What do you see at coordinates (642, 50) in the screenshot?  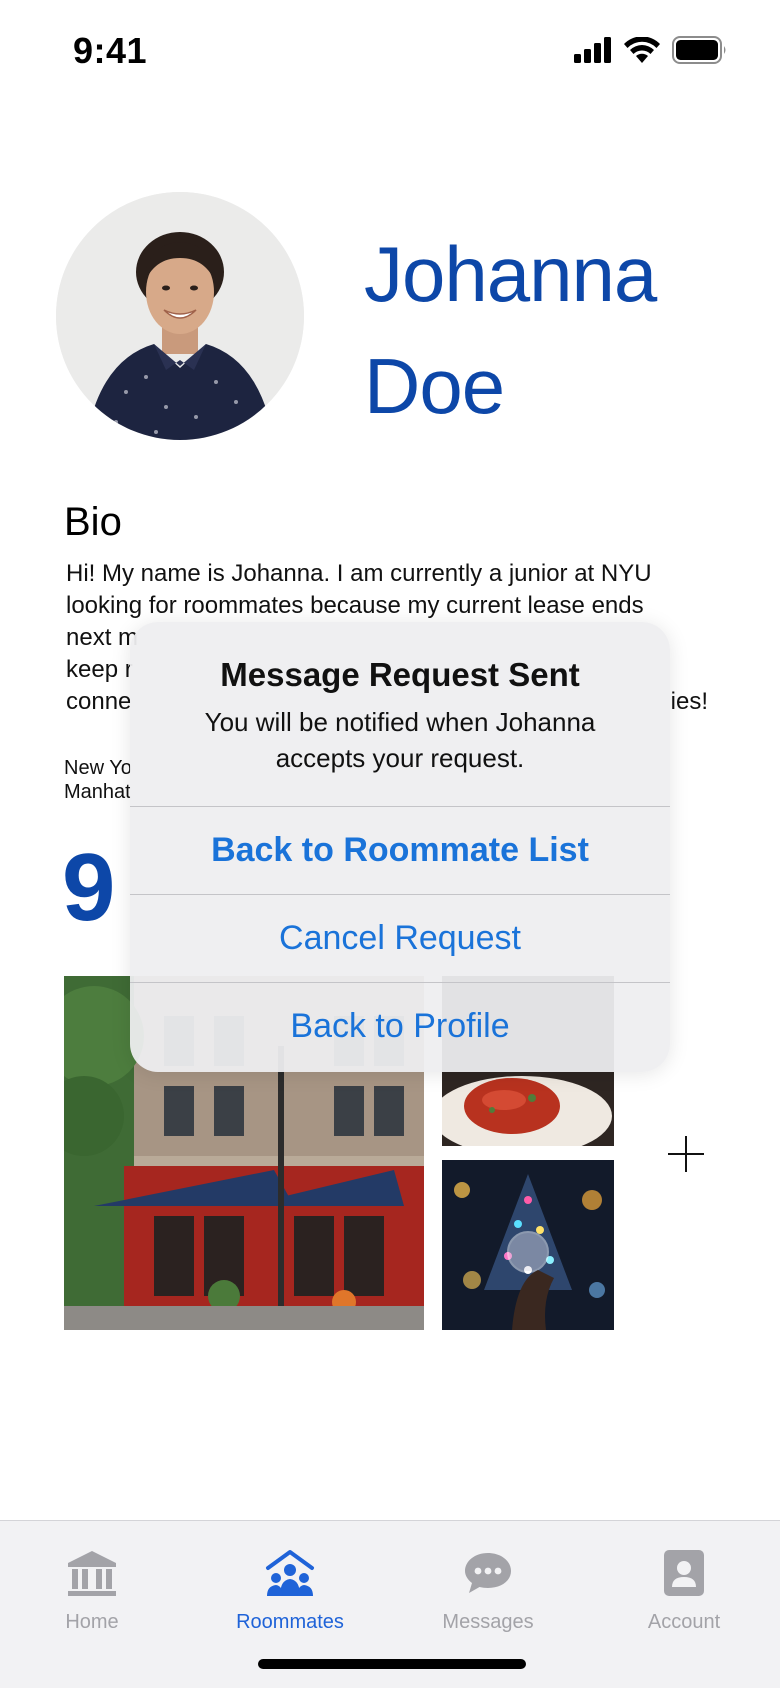 I see `wifi-icon` at bounding box center [642, 50].